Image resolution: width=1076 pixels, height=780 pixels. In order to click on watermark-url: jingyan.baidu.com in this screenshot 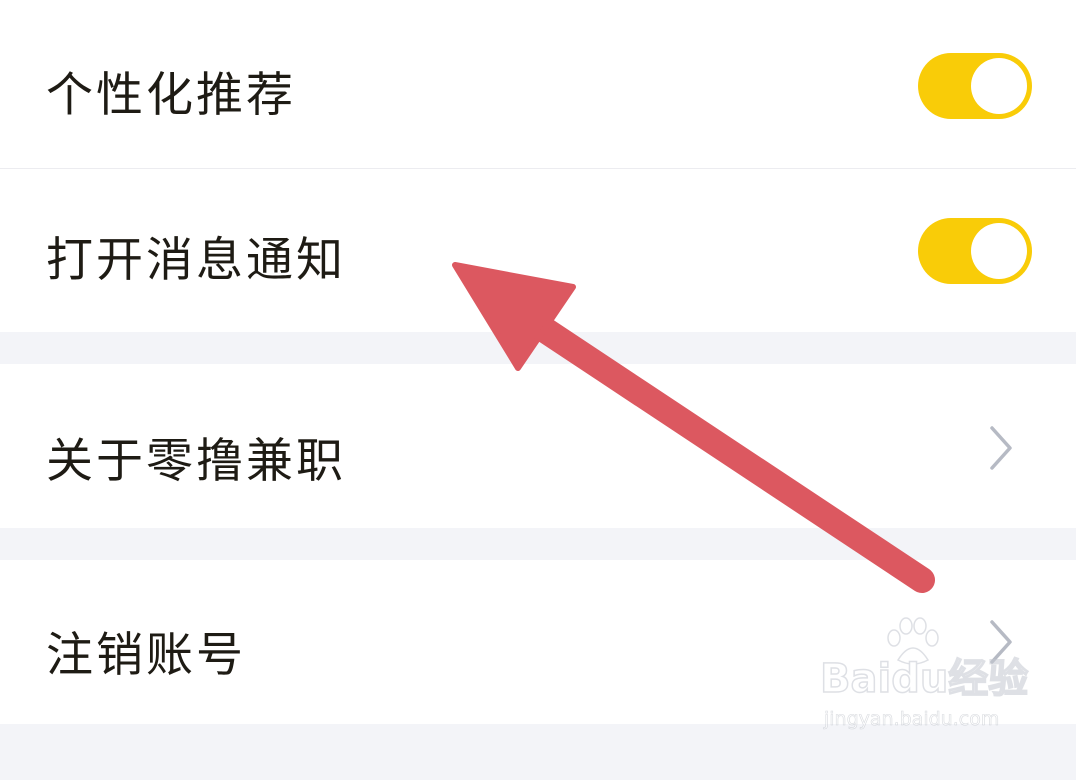, I will do `click(912, 719)`.